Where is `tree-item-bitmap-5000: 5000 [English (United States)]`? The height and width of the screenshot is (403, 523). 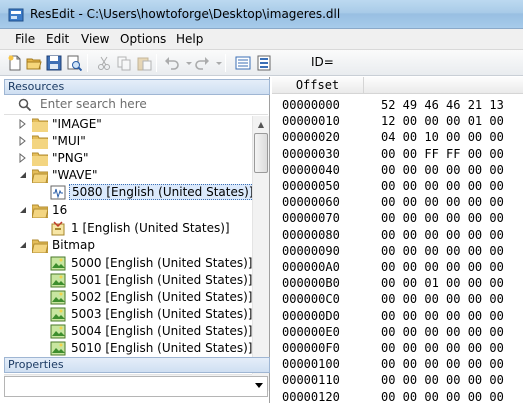
tree-item-bitmap-5000: 5000 [English (United States)] is located at coordinates (128, 263).